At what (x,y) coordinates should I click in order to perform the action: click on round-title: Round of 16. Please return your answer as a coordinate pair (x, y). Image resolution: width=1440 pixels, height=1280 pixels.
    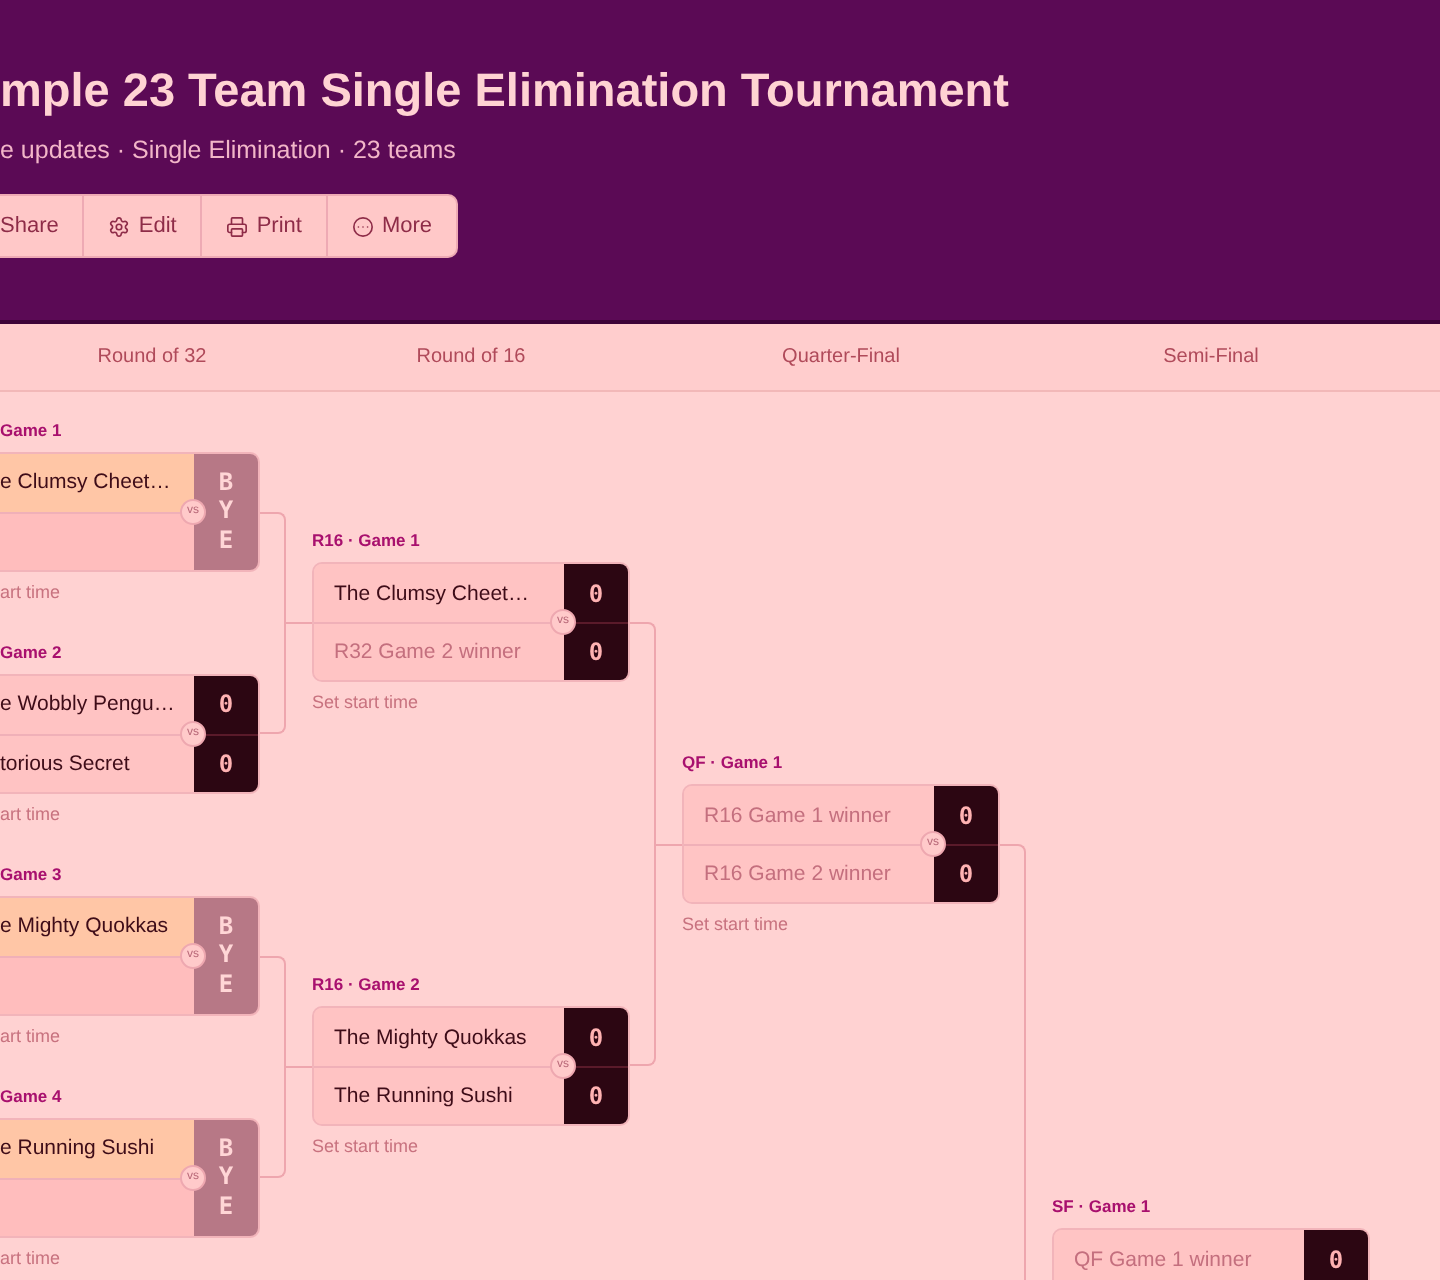
    Looking at the image, I should click on (471, 357).